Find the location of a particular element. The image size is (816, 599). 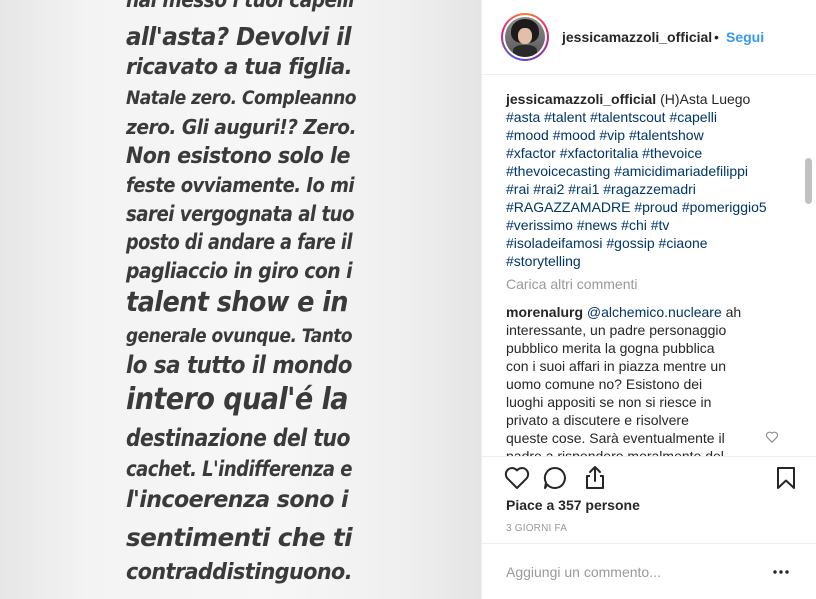

hashtag-line: #thevoicecasting #amicidimariadefilippi is located at coordinates (651, 171).